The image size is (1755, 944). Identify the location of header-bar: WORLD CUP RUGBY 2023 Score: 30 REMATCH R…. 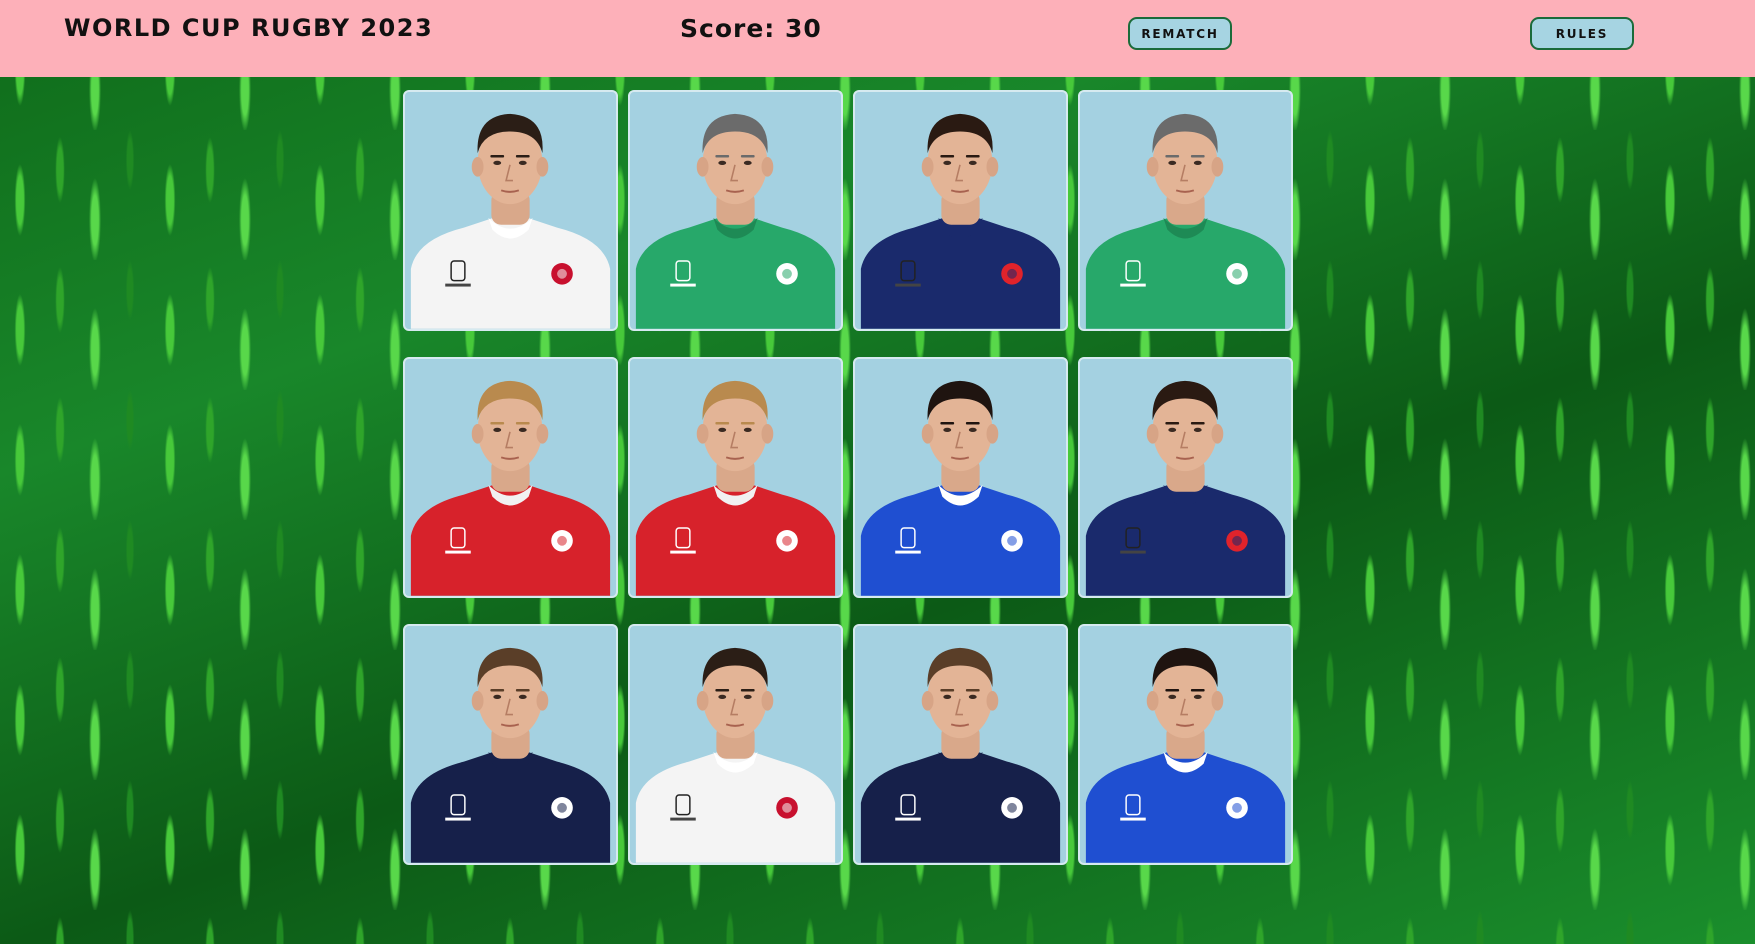
(877, 38).